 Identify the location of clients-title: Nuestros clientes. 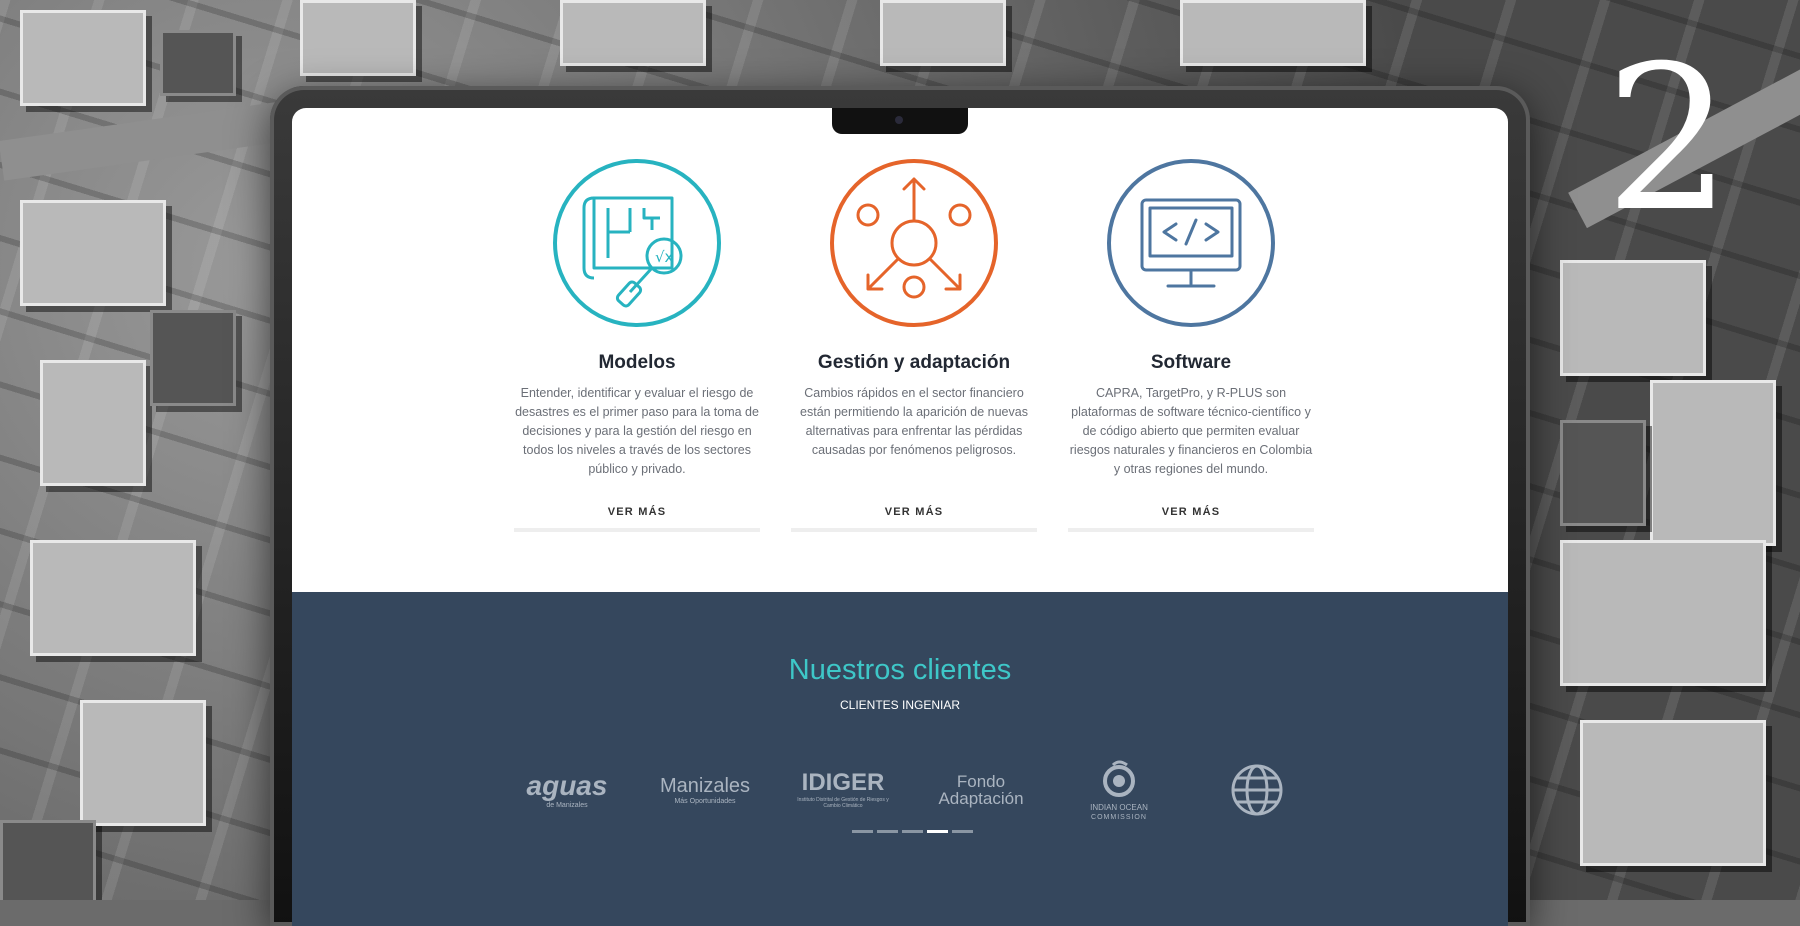
(900, 670).